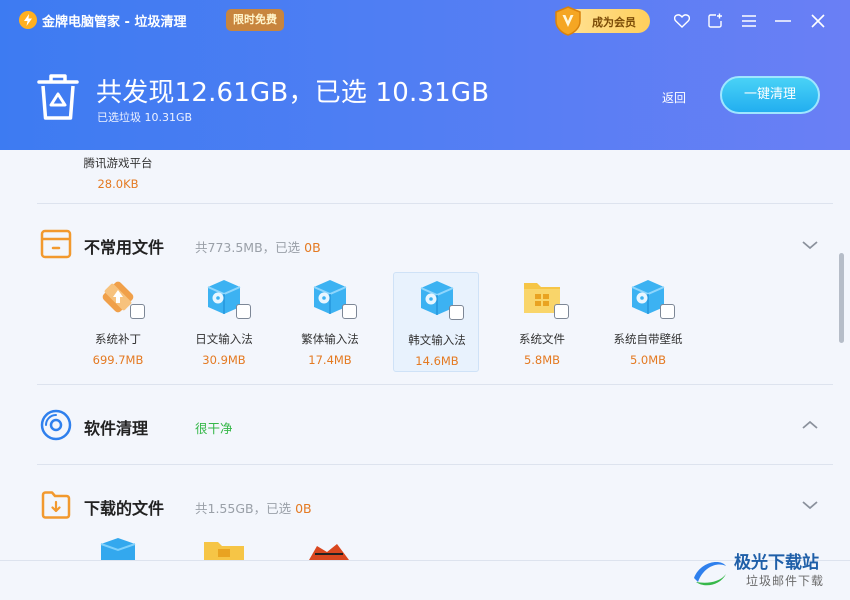 The height and width of the screenshot is (600, 850). Describe the element at coordinates (118, 184) in the screenshot. I see `item-size: 28.0KB` at that location.